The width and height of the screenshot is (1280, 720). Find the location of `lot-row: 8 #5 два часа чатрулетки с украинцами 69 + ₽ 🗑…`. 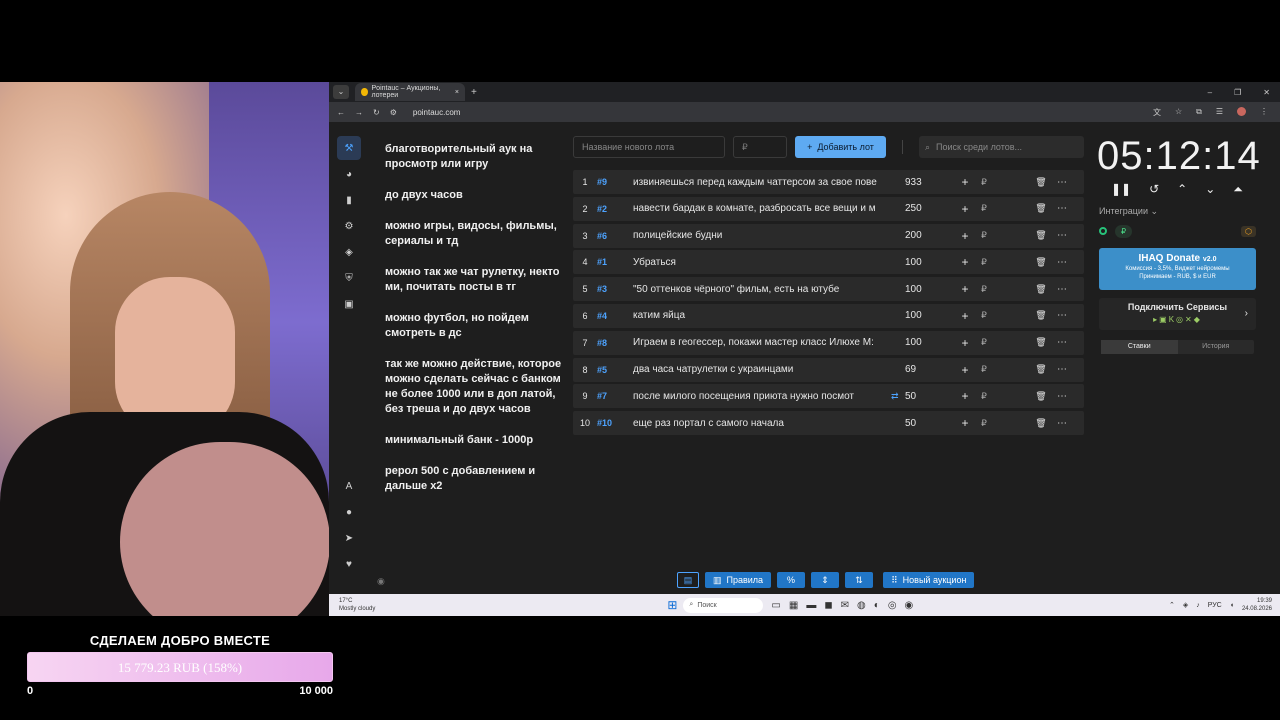

lot-row: 8 #5 два часа чатрулетки с украинцами 69 + ₽ 🗑… is located at coordinates (828, 369).